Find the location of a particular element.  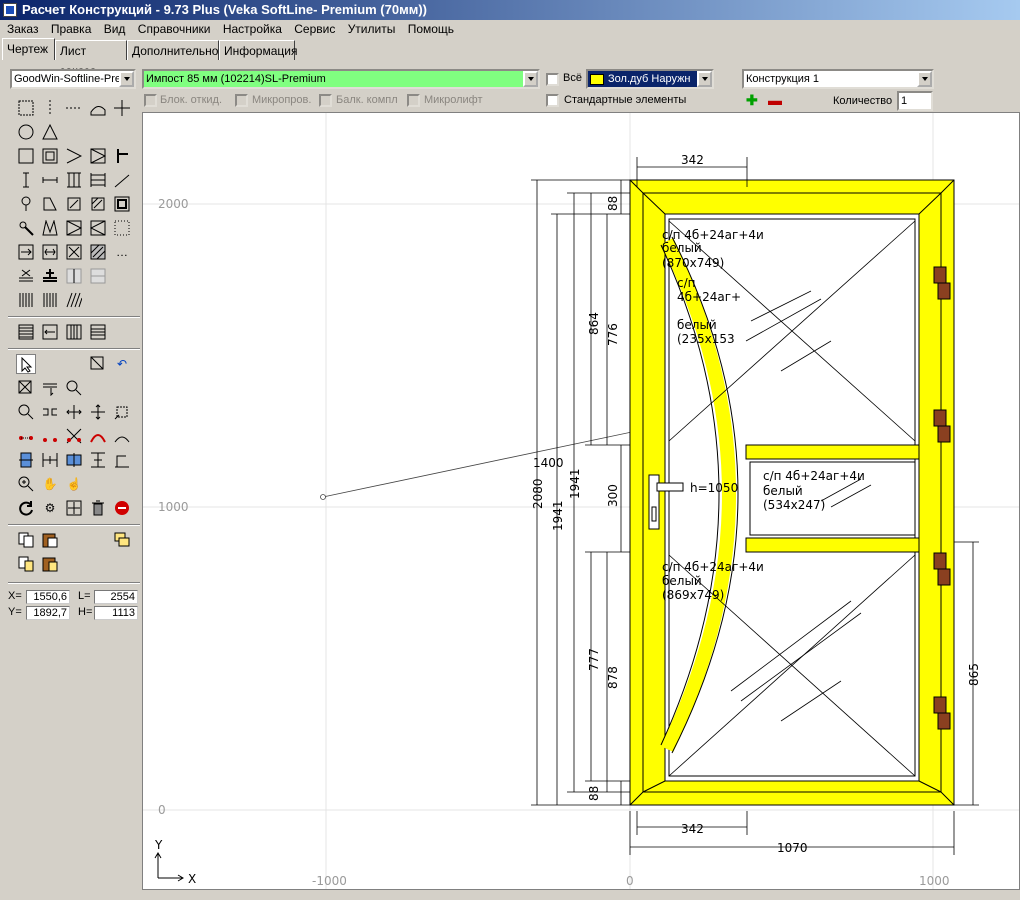

tab-information: Информация is located at coordinates (258, 50).